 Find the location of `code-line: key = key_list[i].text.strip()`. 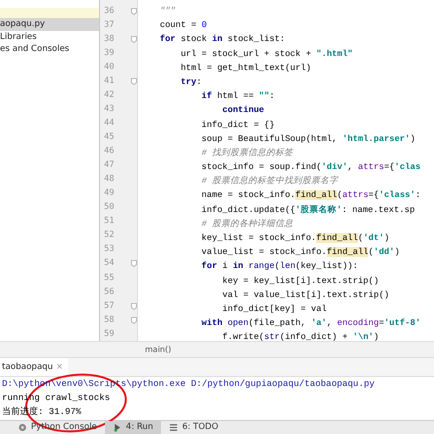

code-line: key = key_list[i].text.strip() is located at coordinates (300, 281).